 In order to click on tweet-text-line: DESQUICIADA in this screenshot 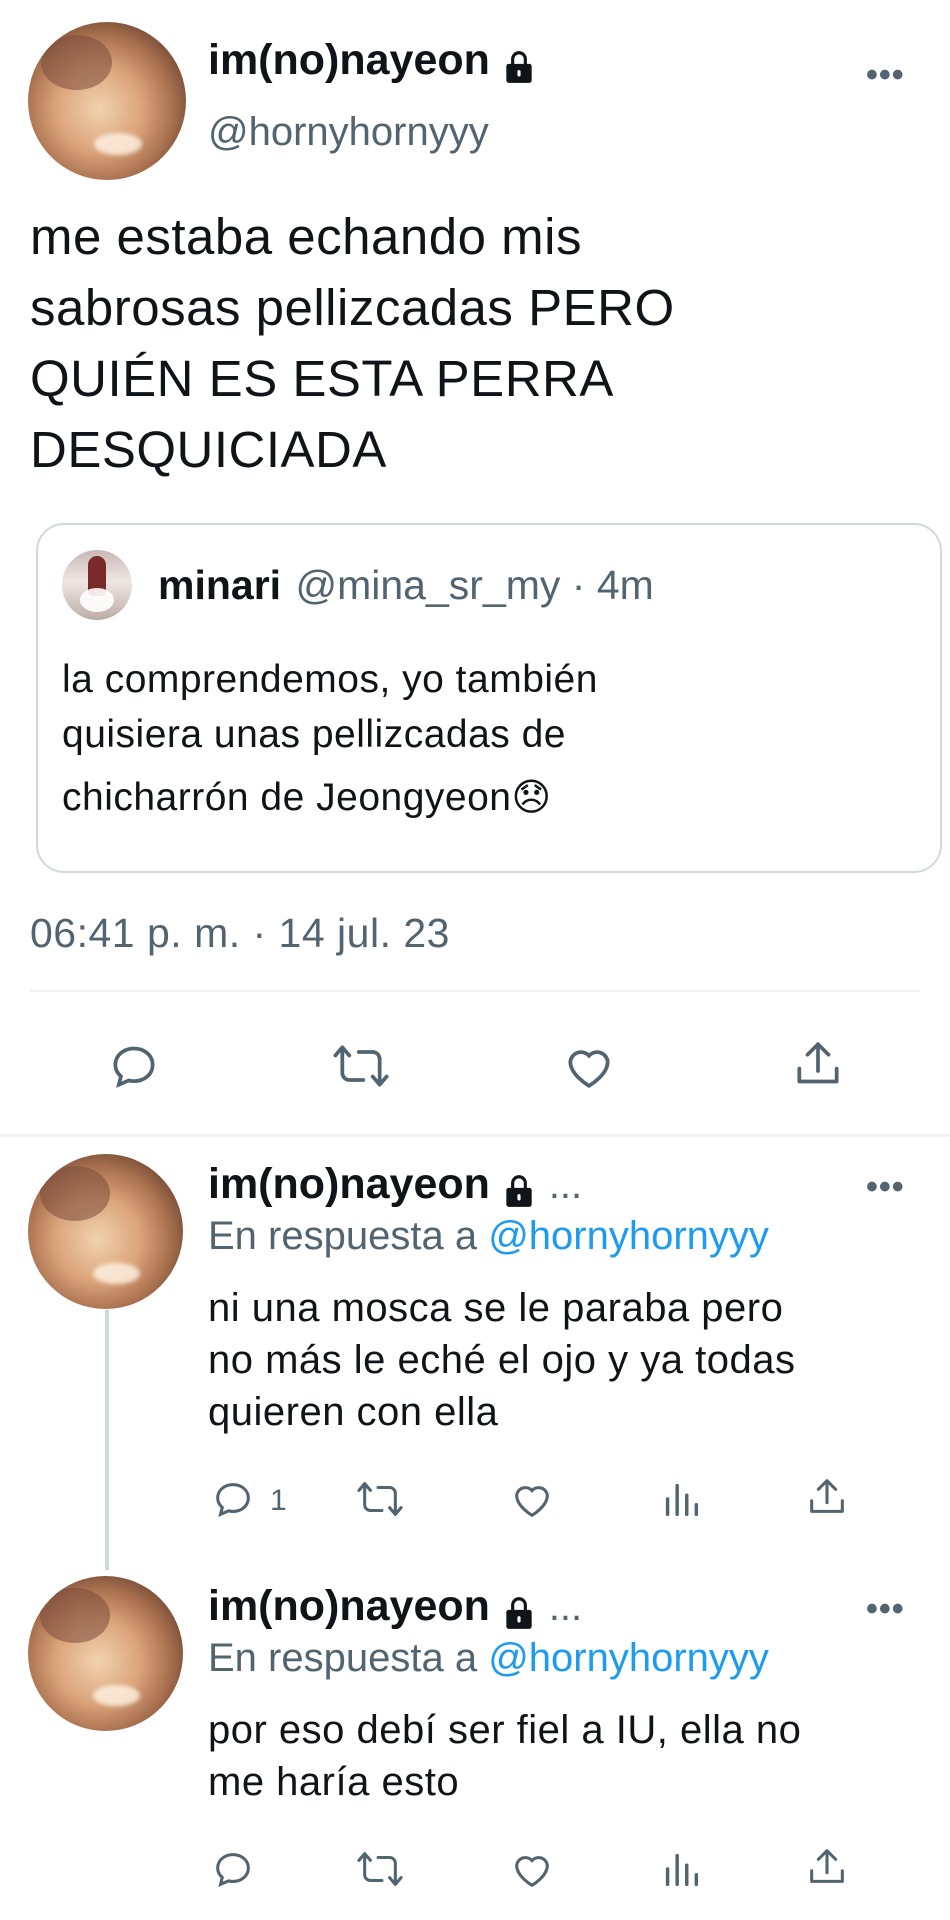, I will do `click(208, 449)`.